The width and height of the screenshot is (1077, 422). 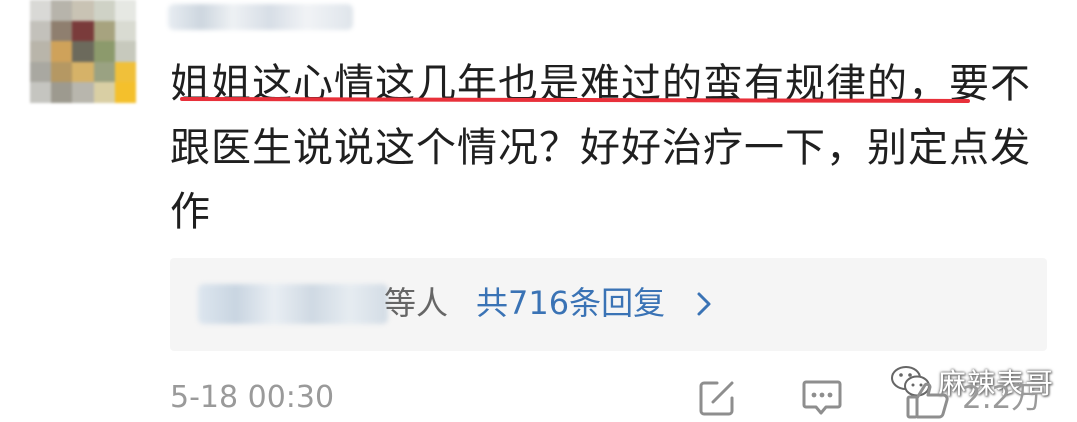 I want to click on edit-share-icon, so click(x=717, y=398).